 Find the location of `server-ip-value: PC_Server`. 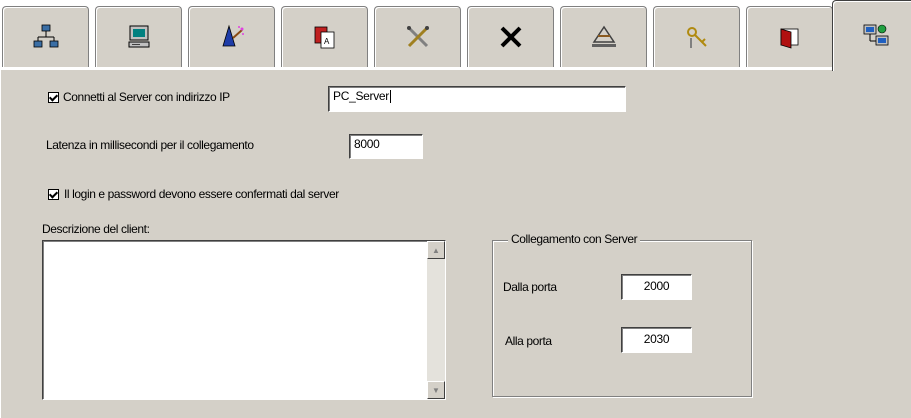

server-ip-value: PC_Server is located at coordinates (361, 96).